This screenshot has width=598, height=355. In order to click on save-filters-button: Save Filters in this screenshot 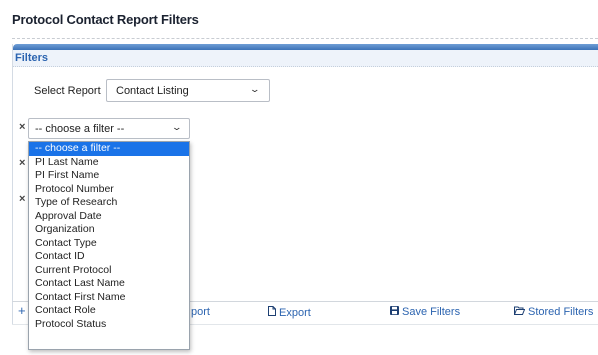, I will do `click(425, 312)`.